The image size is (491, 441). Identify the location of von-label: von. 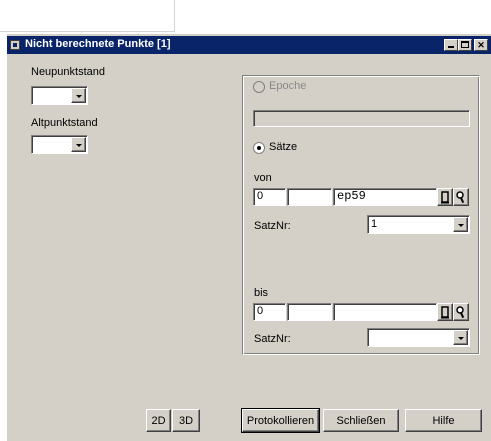
(263, 178).